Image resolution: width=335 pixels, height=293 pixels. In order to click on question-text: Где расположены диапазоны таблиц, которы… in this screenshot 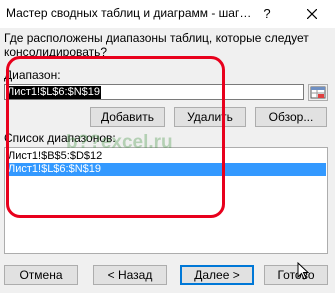, I will do `click(156, 45)`.